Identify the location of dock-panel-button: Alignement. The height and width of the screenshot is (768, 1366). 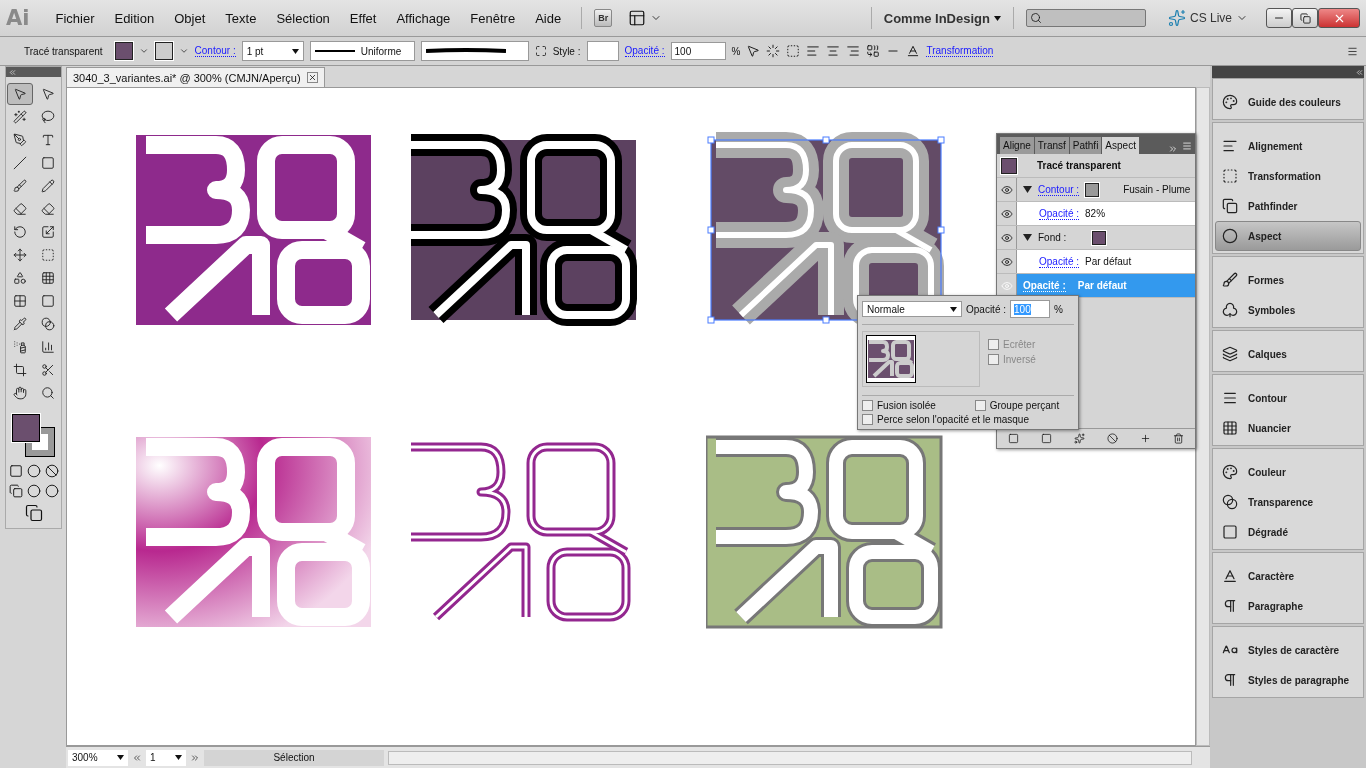
(1288, 146).